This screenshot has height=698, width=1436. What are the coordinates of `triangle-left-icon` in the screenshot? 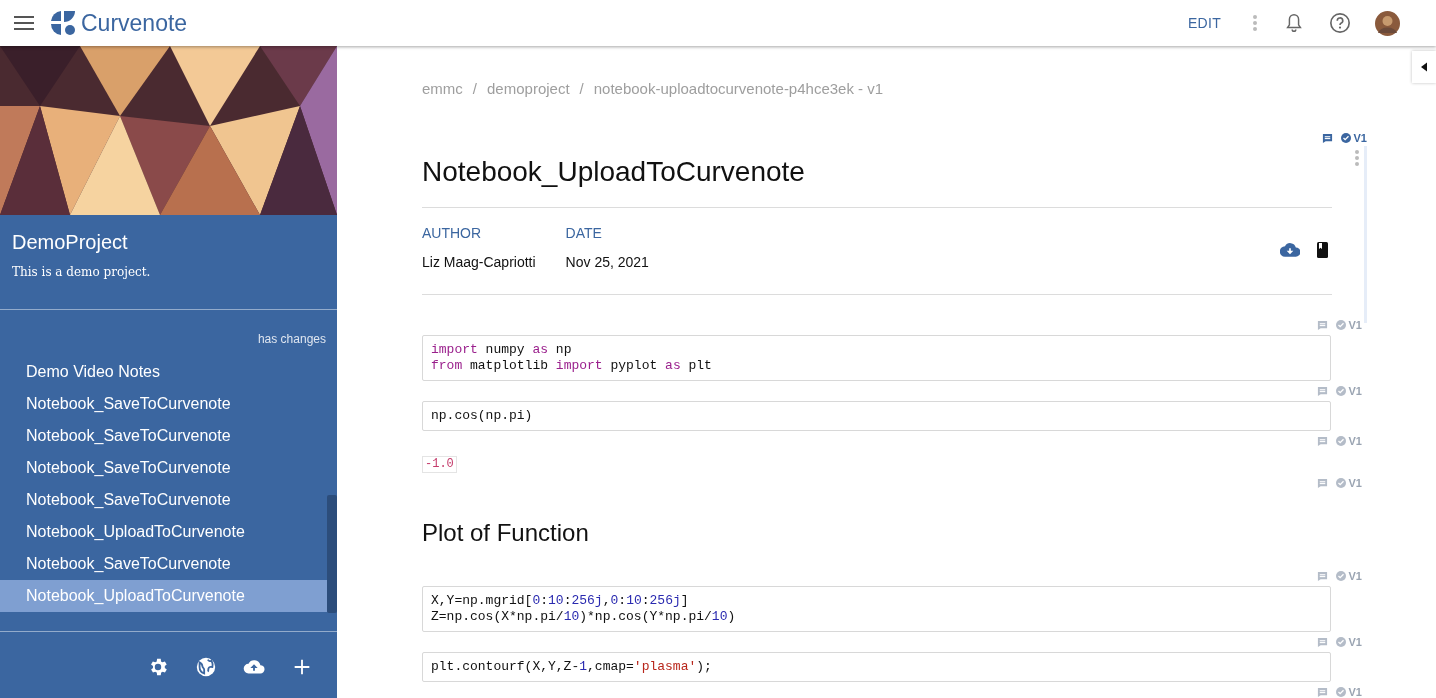 It's located at (1424, 67).